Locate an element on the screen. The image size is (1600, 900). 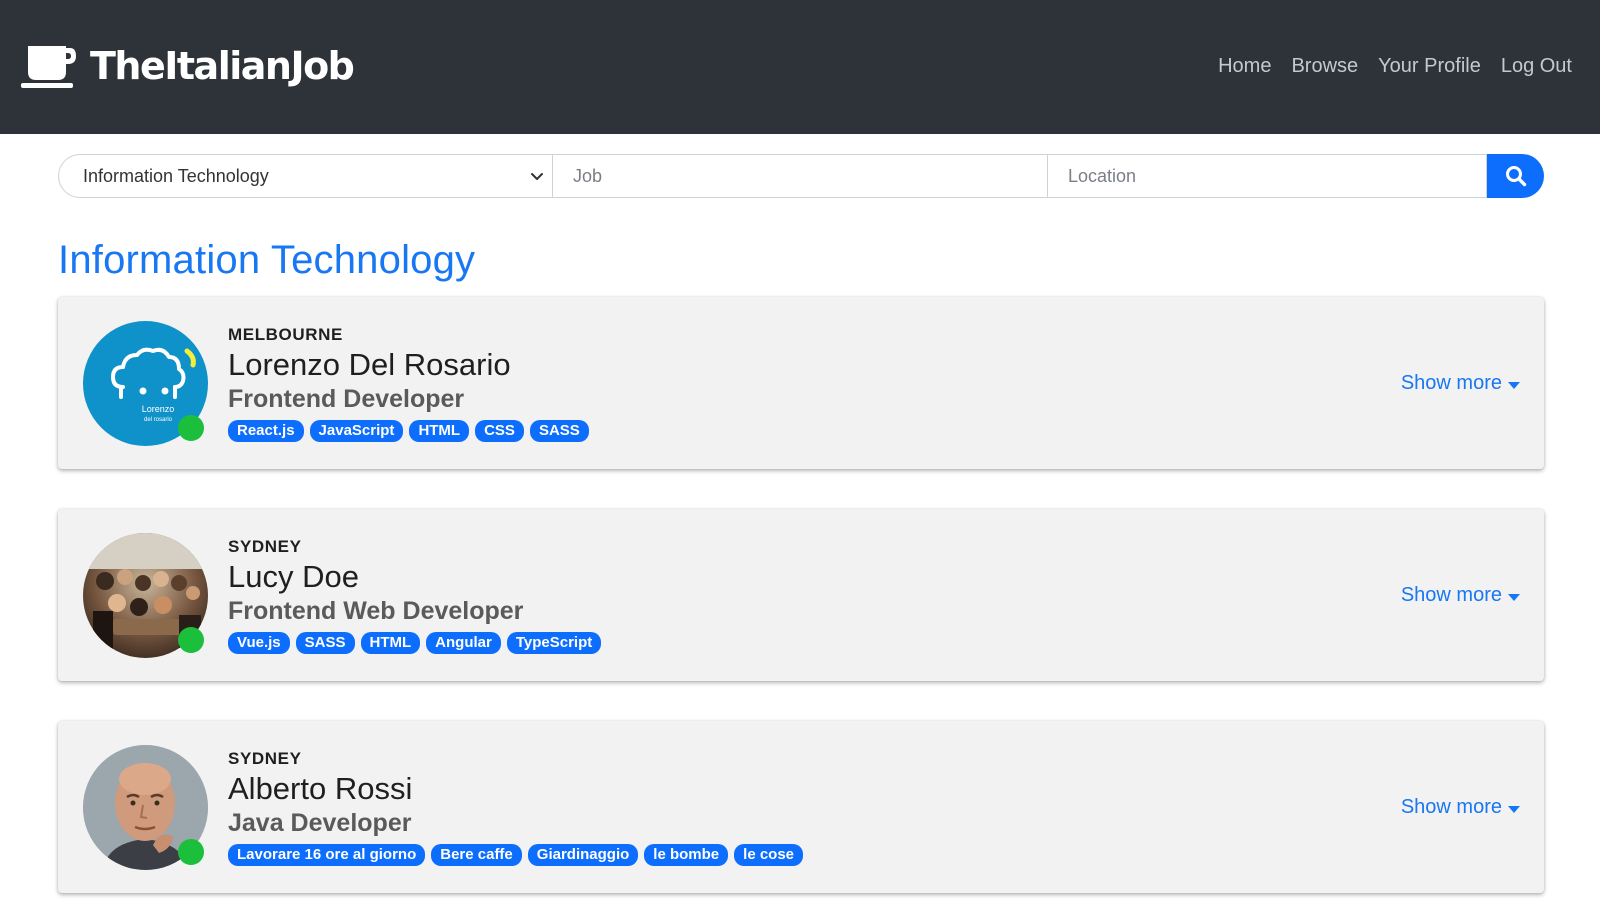
skill-tag: Bere caffe is located at coordinates (476, 855).